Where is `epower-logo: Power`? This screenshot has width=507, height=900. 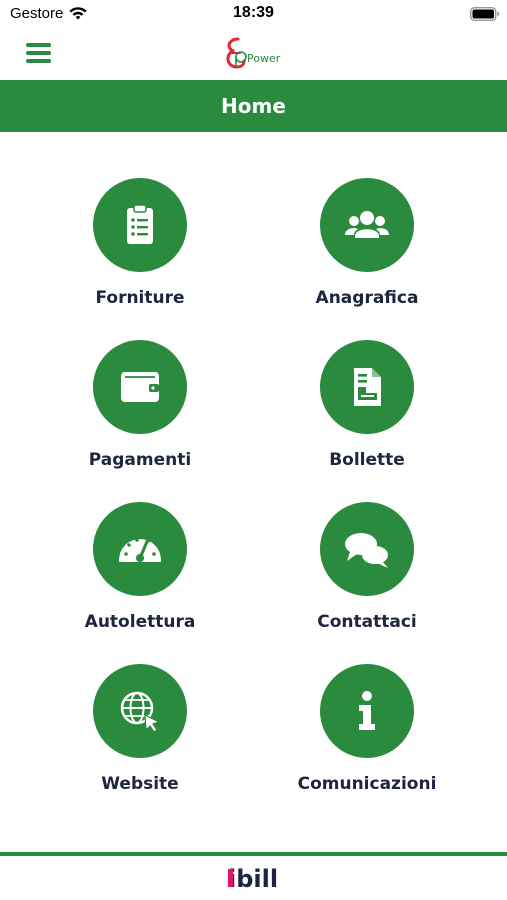 epower-logo: Power is located at coordinates (253, 53).